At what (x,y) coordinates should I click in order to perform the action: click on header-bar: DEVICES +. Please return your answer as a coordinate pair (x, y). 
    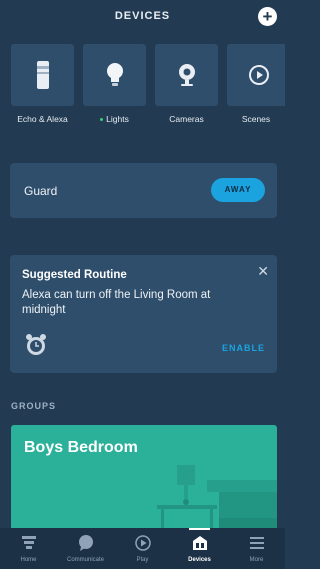
    Looking at the image, I should click on (142, 17).